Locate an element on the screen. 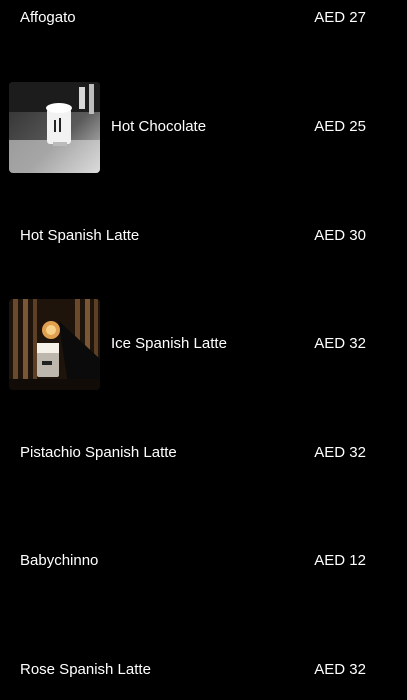 The height and width of the screenshot is (700, 407). menu-item-name: Rose Spanish Latte is located at coordinates (85, 669).